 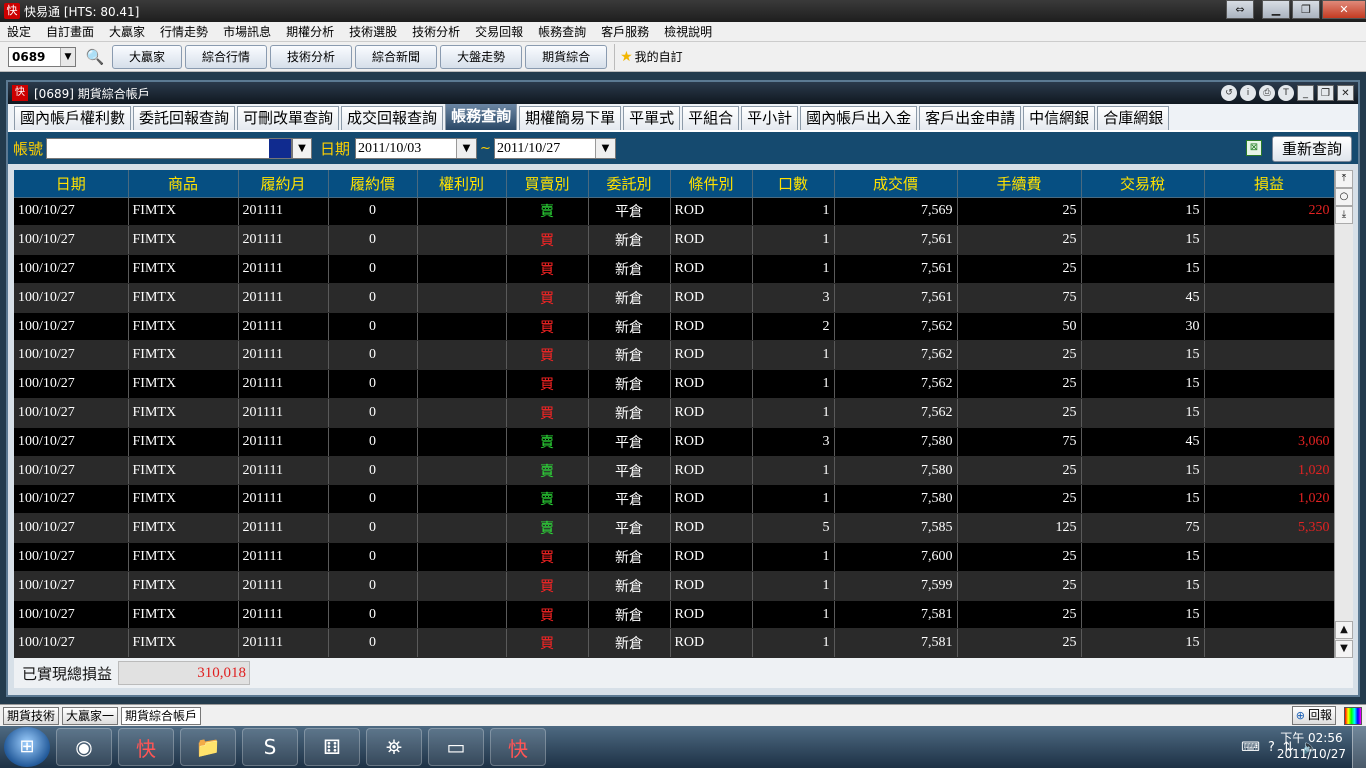 I want to click on explorer-icon: 📁, so click(x=208, y=747).